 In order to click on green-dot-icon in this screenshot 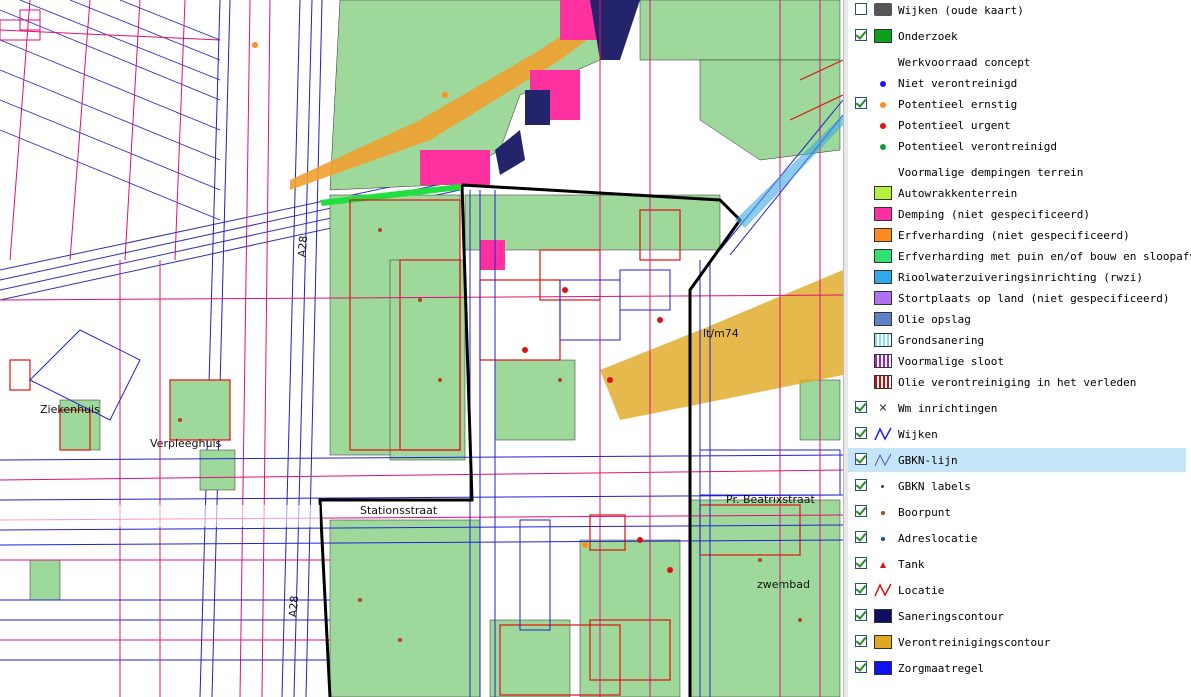, I will do `click(883, 147)`.